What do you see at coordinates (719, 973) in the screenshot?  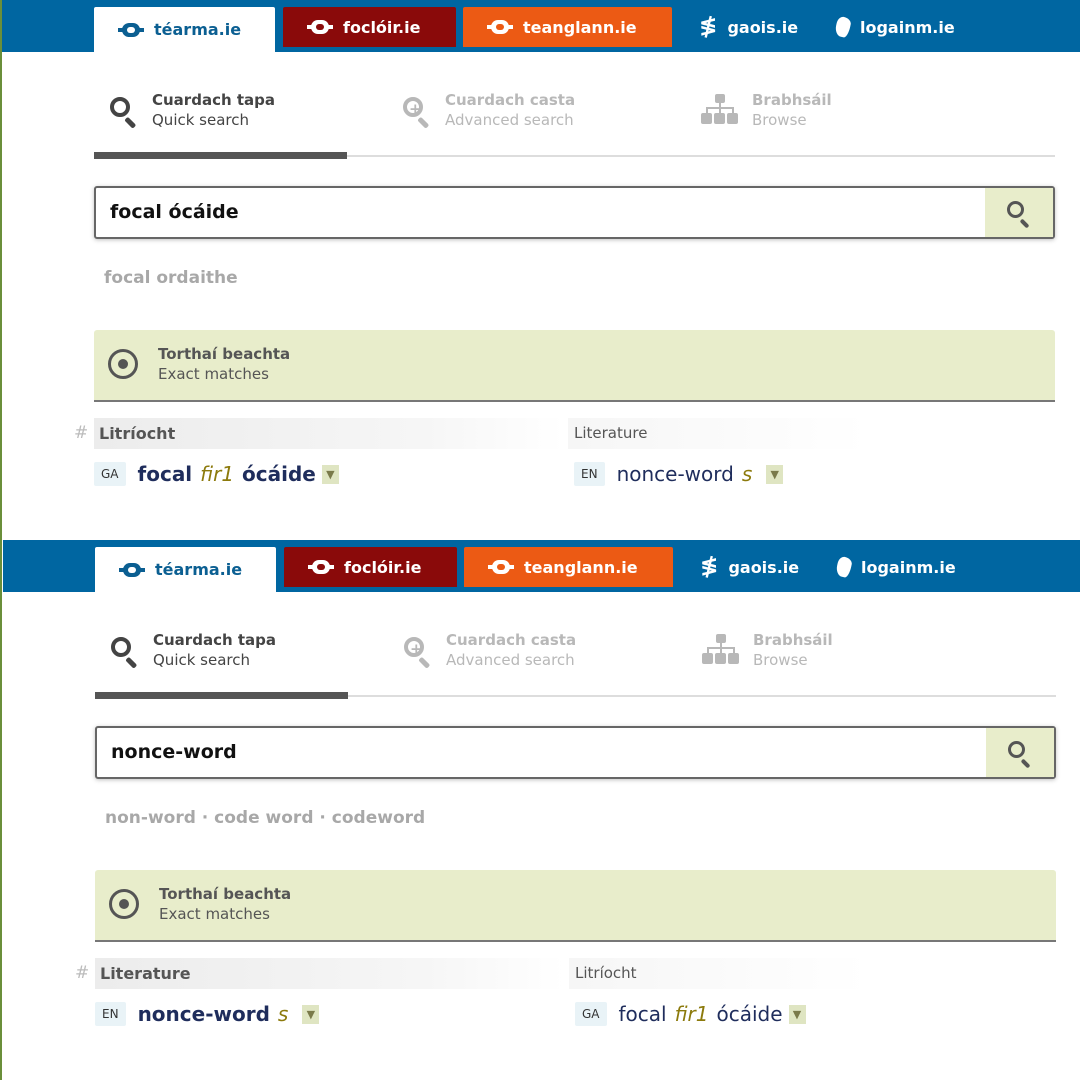 I see `domain-label-translation: Litríocht` at bounding box center [719, 973].